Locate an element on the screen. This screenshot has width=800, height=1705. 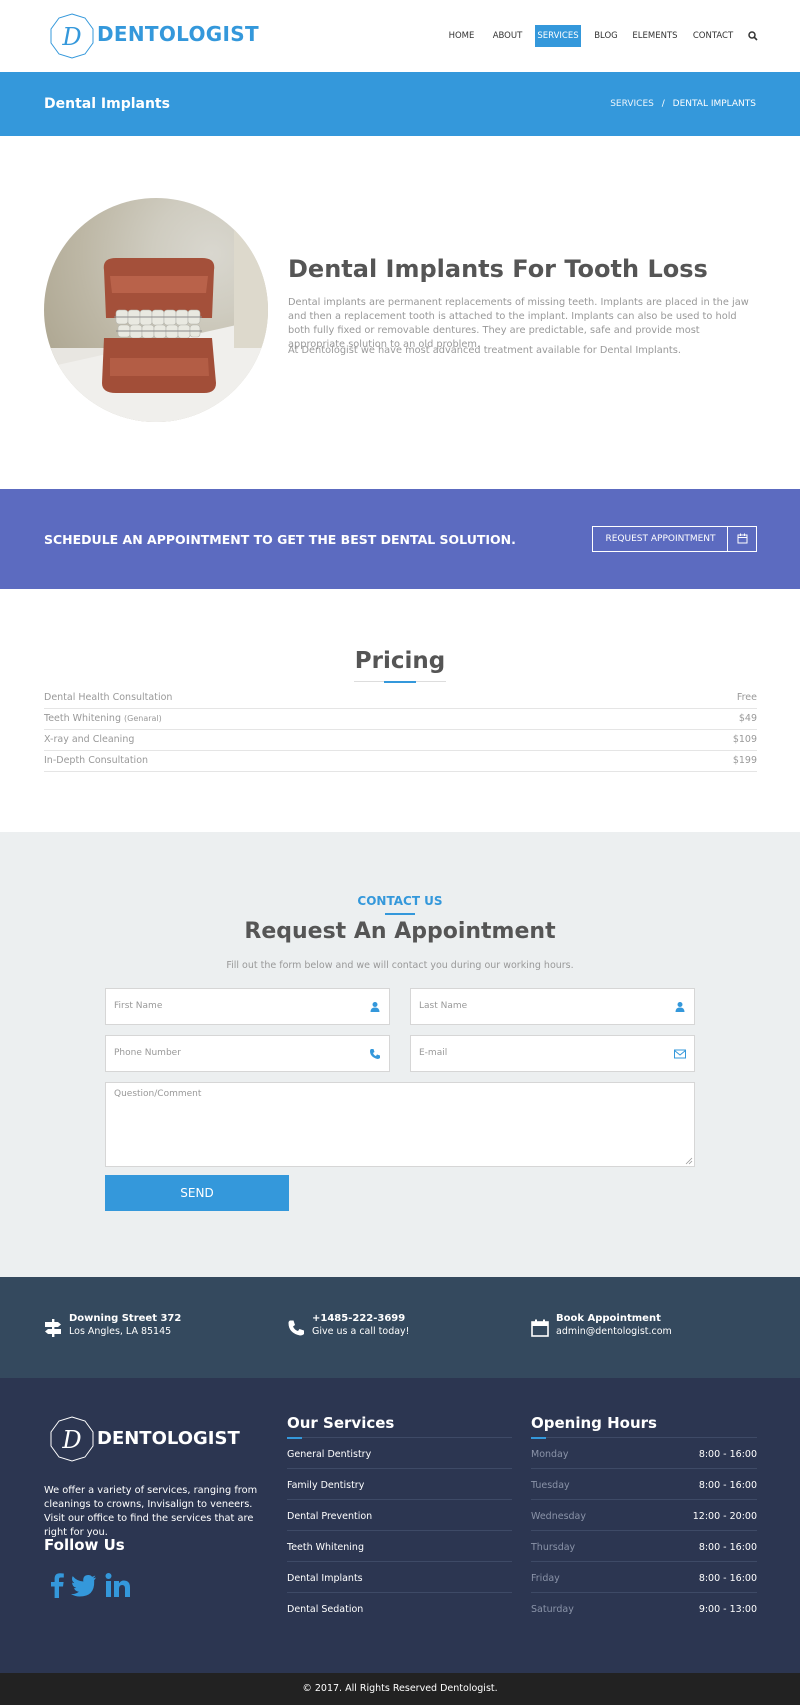
hours-day: Wednesday is located at coordinates (559, 1516).